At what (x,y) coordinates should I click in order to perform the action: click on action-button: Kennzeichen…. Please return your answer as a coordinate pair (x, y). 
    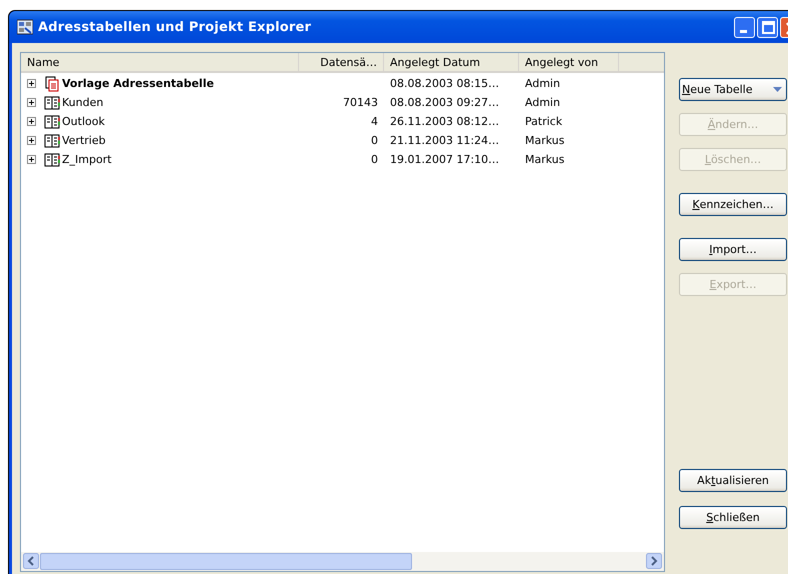
    Looking at the image, I should click on (733, 204).